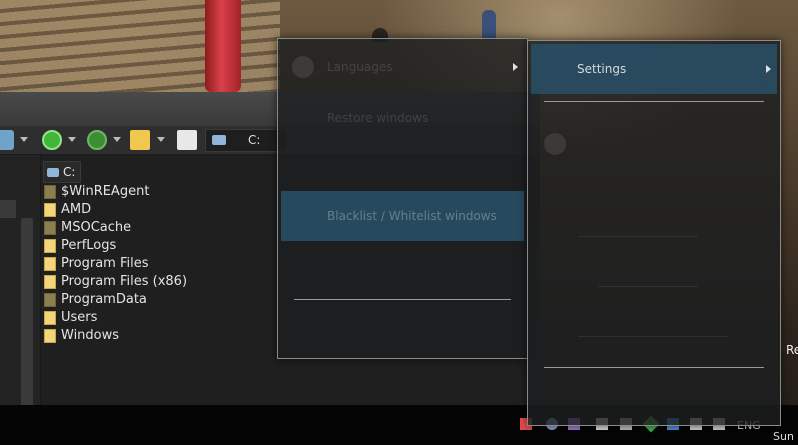 The width and height of the screenshot is (798, 445). I want to click on back-arrow-icon, so click(52, 140).